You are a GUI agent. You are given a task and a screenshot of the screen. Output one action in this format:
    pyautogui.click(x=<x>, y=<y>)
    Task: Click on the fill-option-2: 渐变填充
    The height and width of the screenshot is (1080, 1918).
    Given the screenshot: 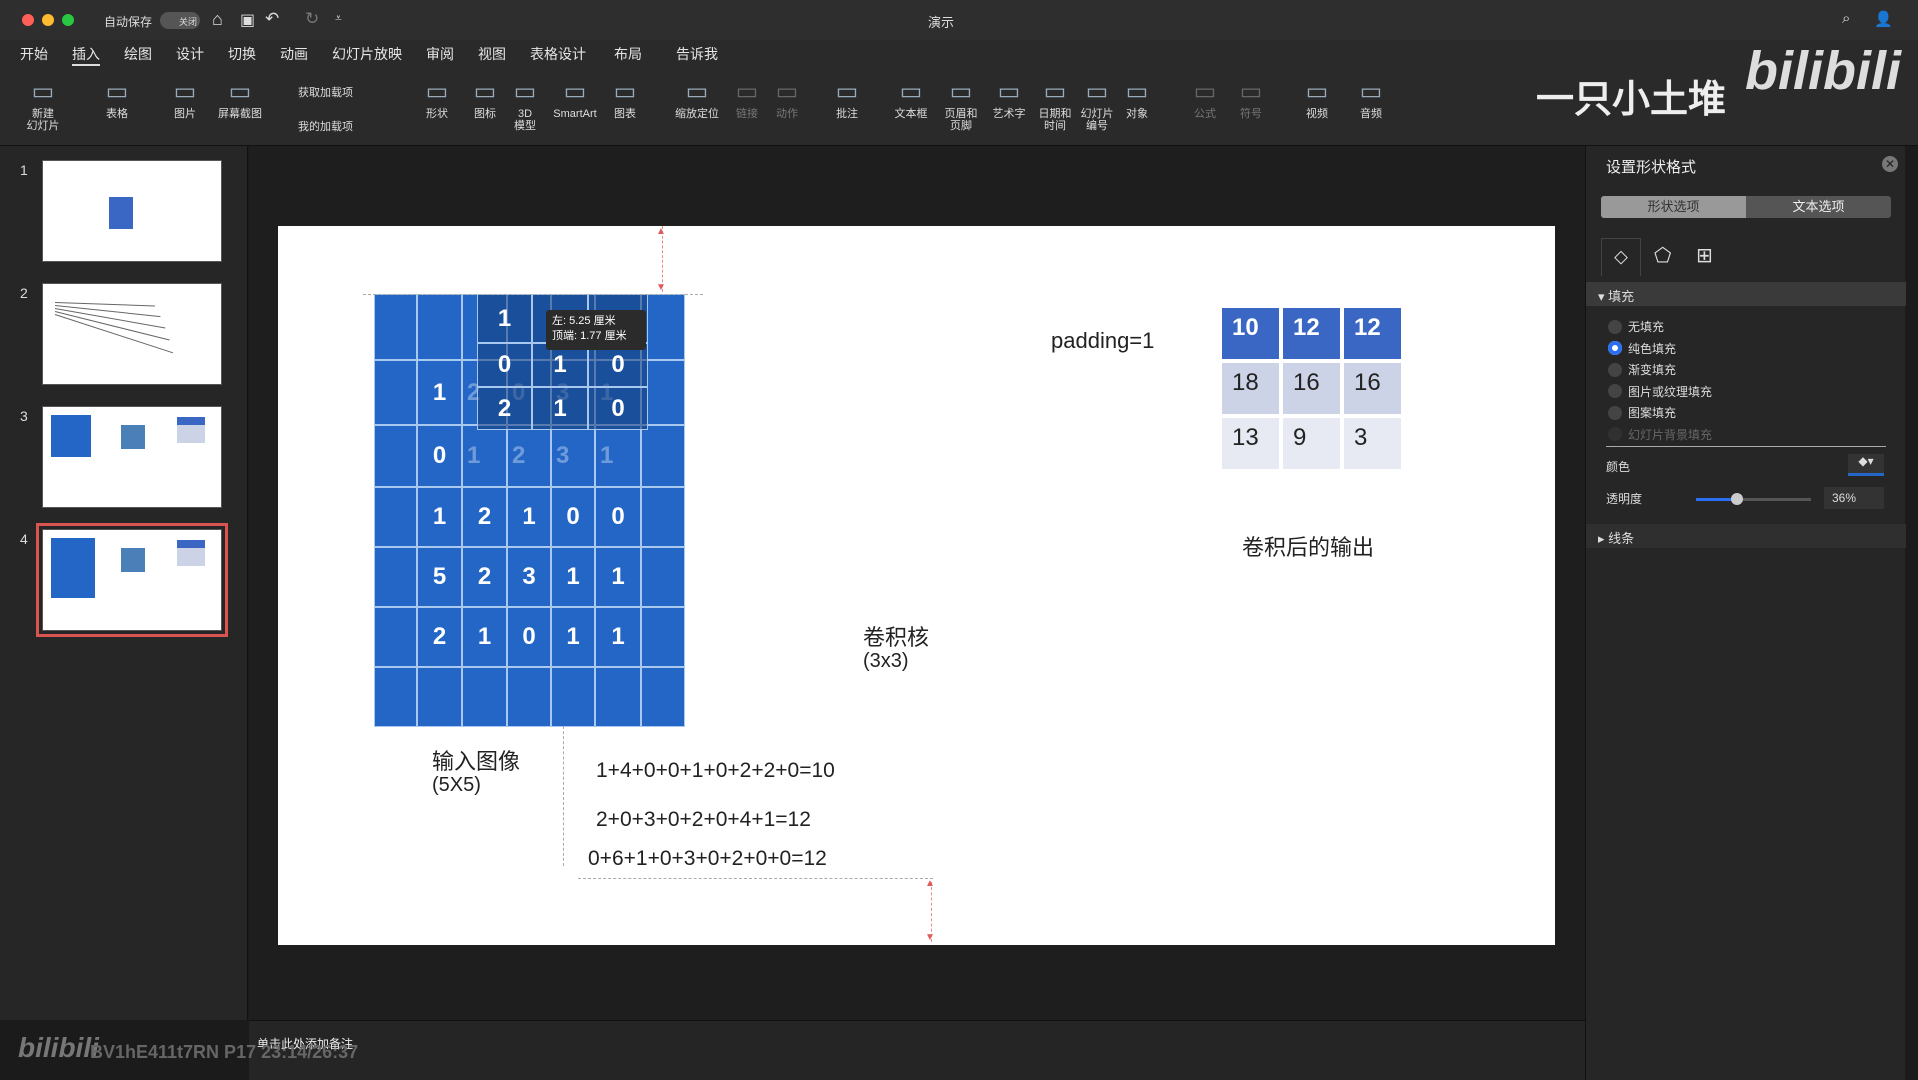 What is the action you would take?
    pyautogui.click(x=1642, y=369)
    